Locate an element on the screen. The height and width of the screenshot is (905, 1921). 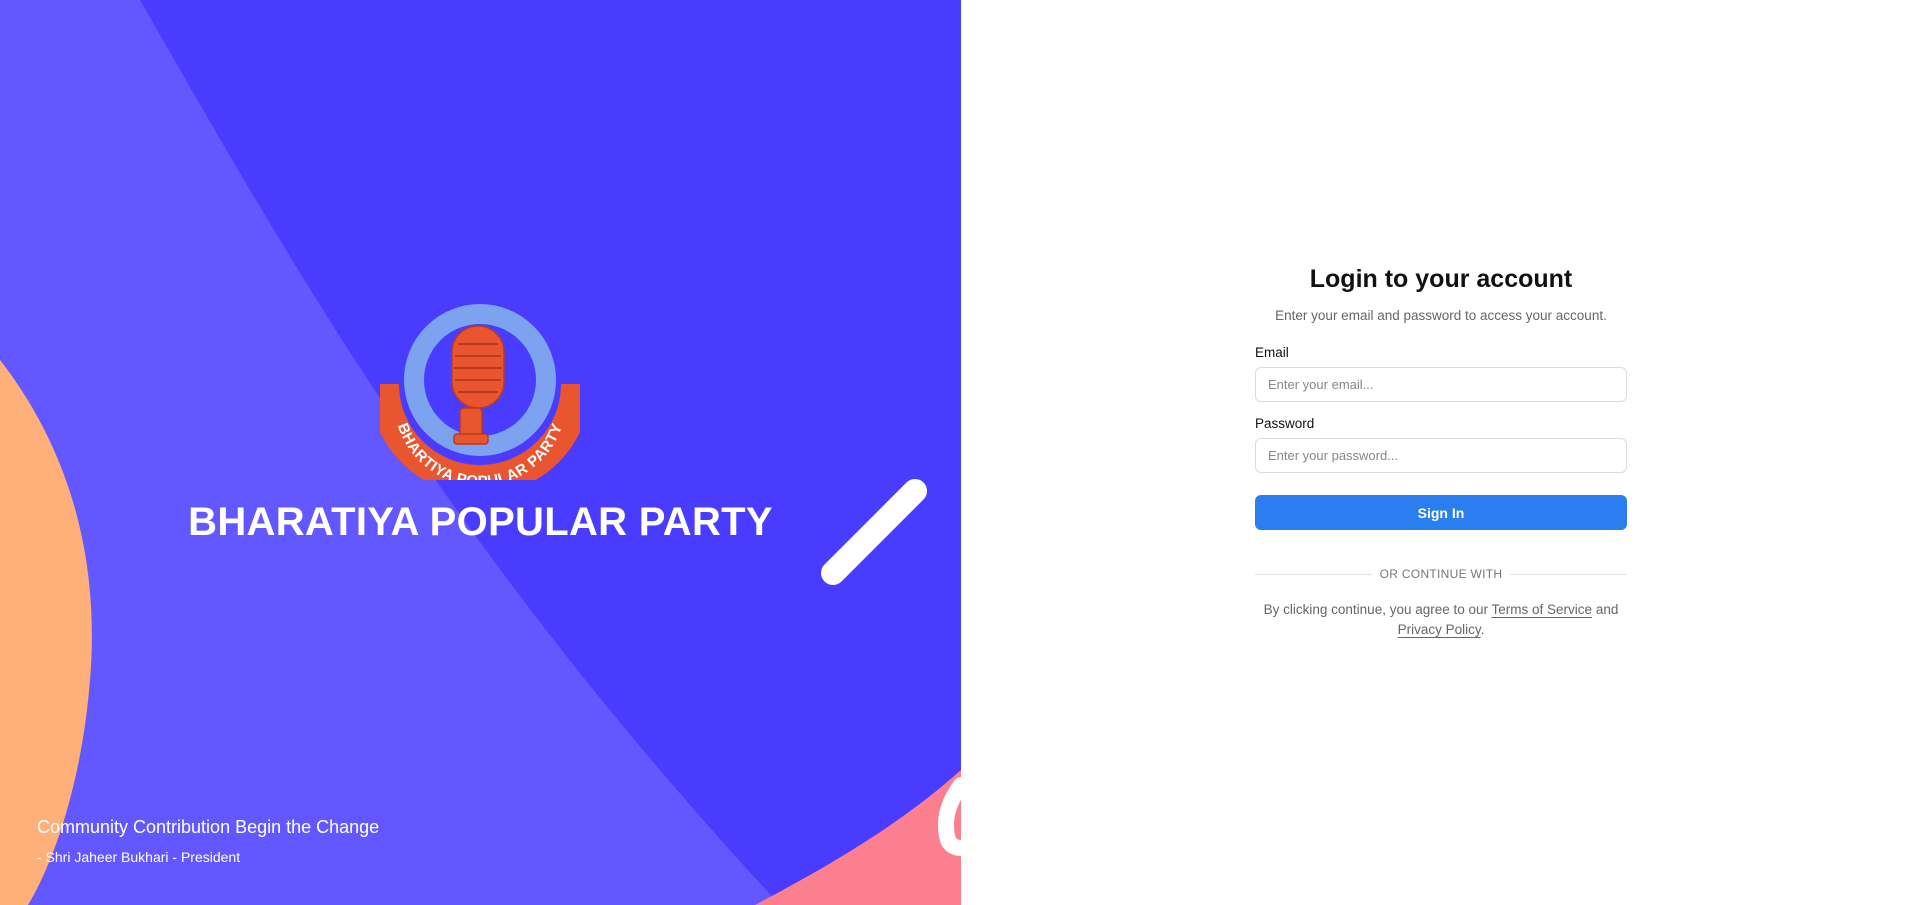
microphone-logo-icon: BHARTIYA POPULAR PARTY is located at coordinates (480, 399).